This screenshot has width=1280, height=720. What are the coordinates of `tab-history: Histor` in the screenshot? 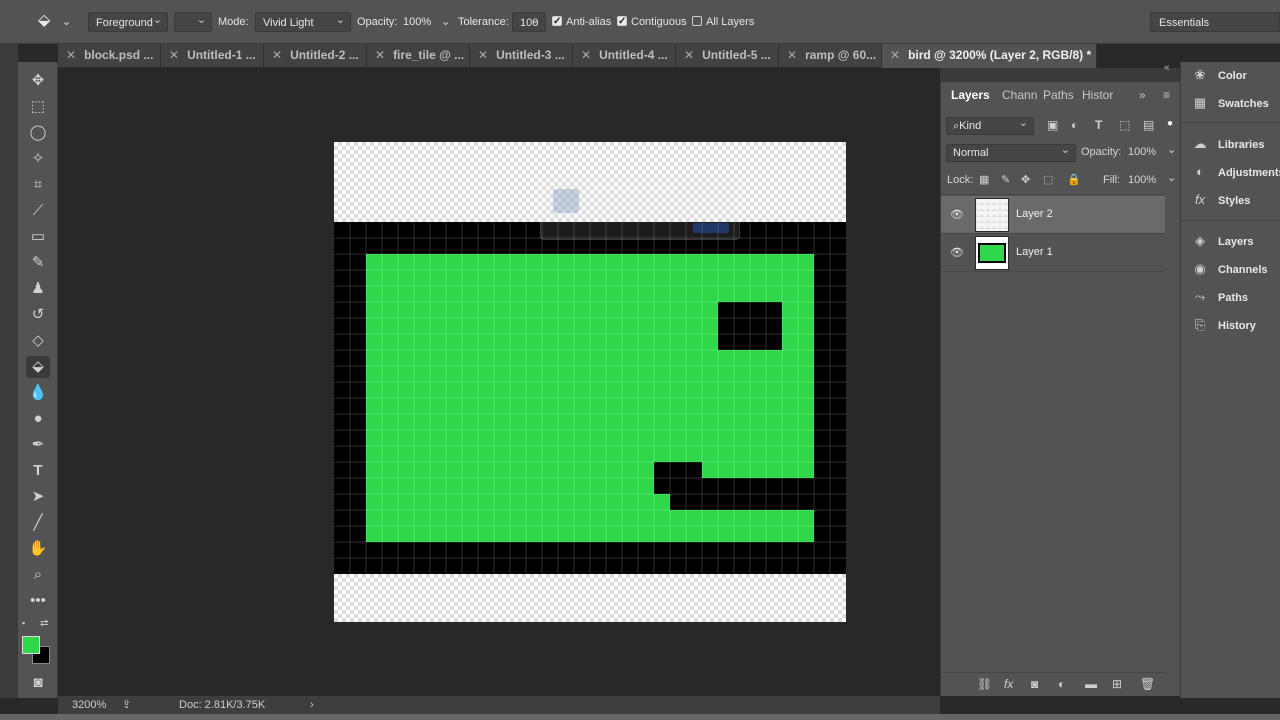 It's located at (1097, 95).